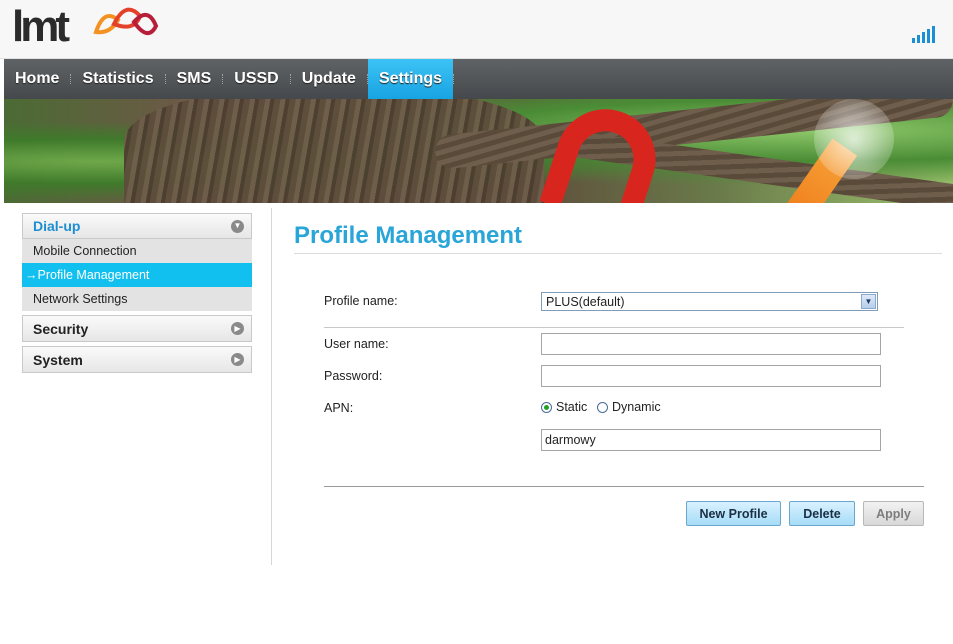  Describe the element at coordinates (822, 513) in the screenshot. I see `delete-button: Delete` at that location.